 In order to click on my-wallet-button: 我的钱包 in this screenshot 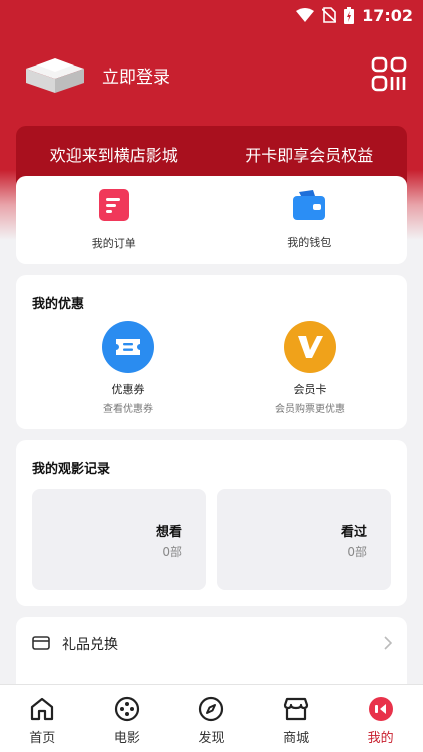, I will do `click(310, 220)`.